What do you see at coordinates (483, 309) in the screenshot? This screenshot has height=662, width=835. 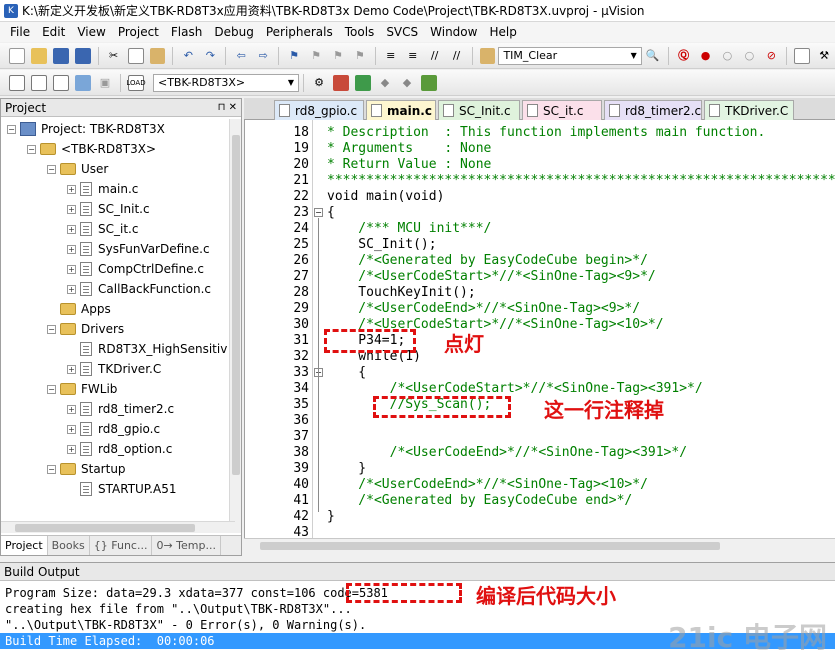 I see `code-line: /*<UserCodeEnd>*//*<SinOne-Tag><9>*/` at bounding box center [483, 309].